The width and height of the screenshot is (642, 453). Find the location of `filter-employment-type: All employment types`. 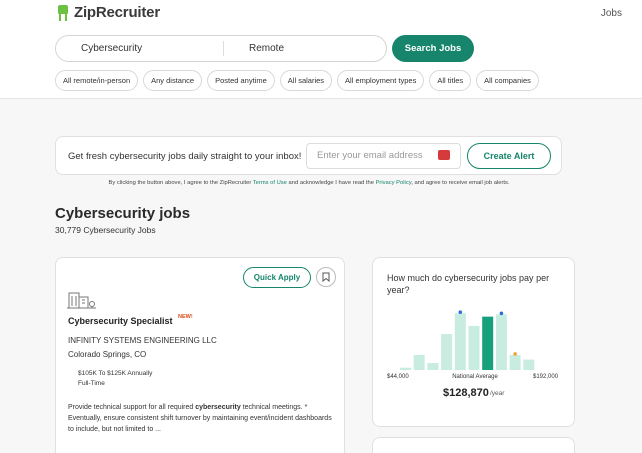

filter-employment-type: All employment types is located at coordinates (381, 80).